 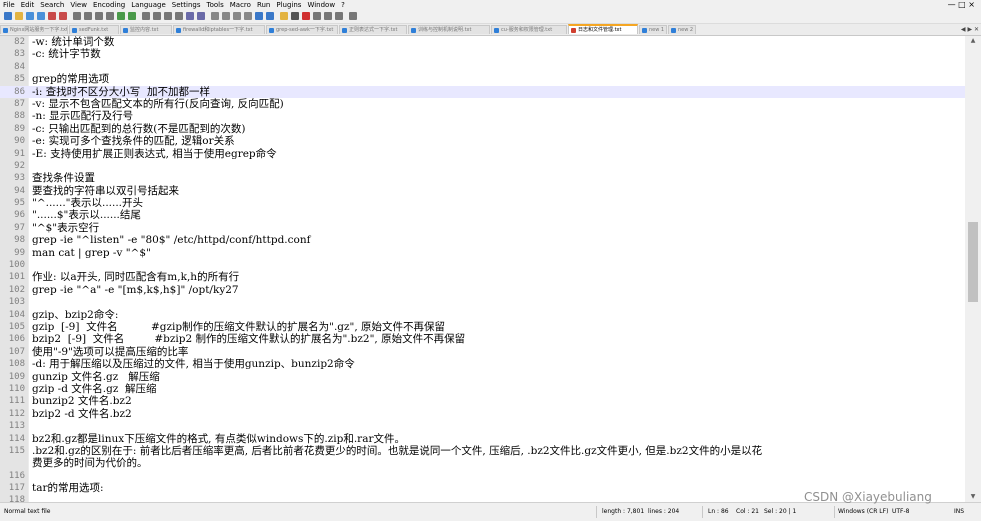 What do you see at coordinates (321, 5) in the screenshot?
I see `menu-window: Window` at bounding box center [321, 5].